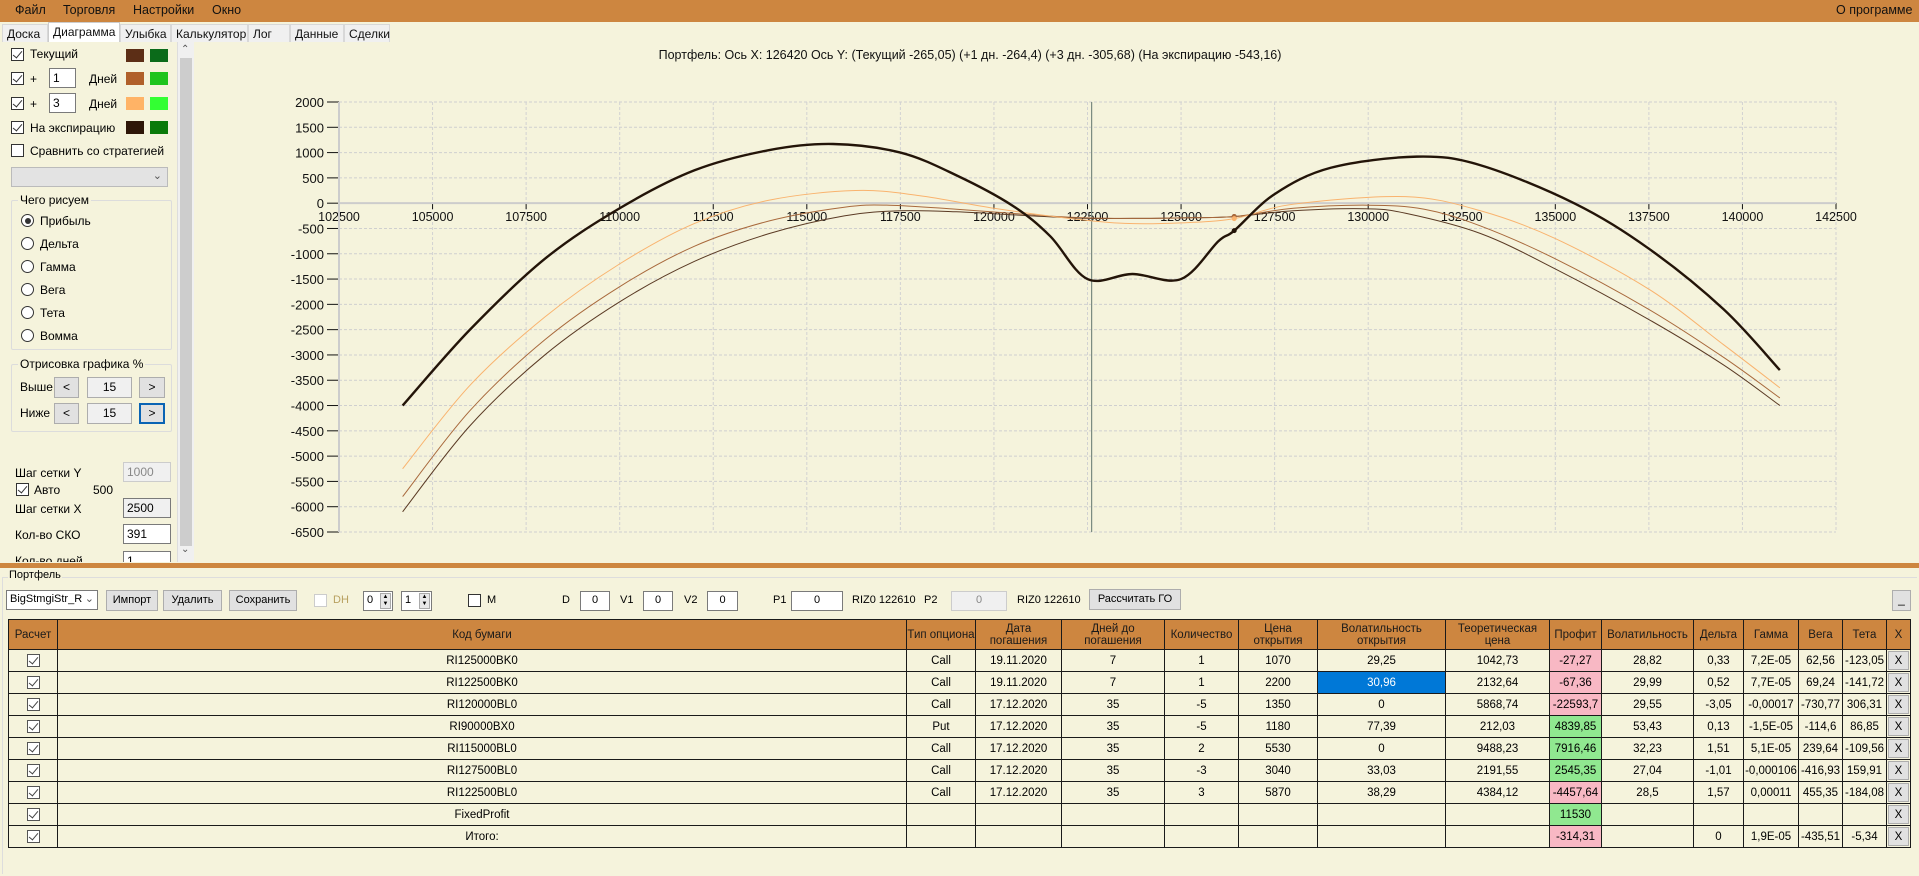 This screenshot has width=1919, height=876. What do you see at coordinates (1864, 748) in the screenshot?
I see `theta-cell: -109,56` at bounding box center [1864, 748].